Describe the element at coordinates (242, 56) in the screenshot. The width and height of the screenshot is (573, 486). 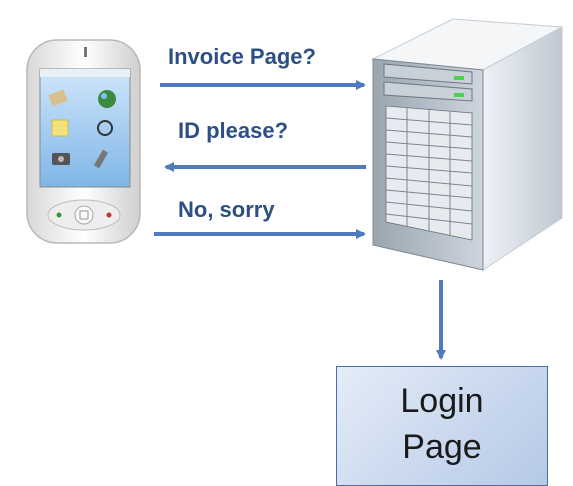
I see `message-label-invoice: Invoice Page?` at that location.